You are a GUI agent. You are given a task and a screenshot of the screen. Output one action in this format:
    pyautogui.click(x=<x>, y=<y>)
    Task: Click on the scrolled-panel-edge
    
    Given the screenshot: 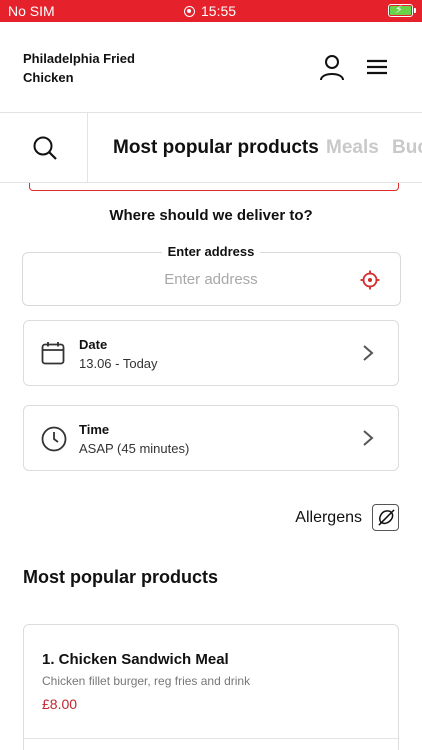 What is the action you would take?
    pyautogui.click(x=214, y=187)
    